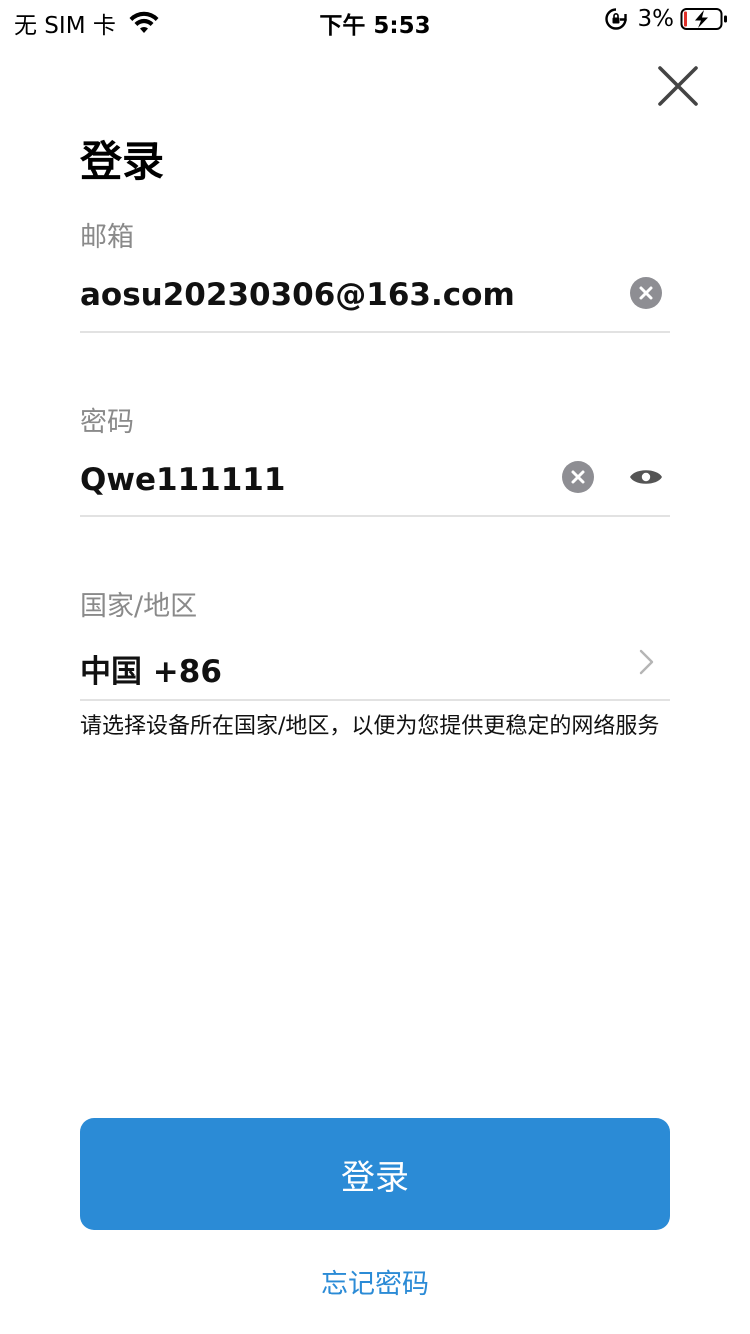  What do you see at coordinates (122, 161) in the screenshot?
I see `page-title: 登录` at bounding box center [122, 161].